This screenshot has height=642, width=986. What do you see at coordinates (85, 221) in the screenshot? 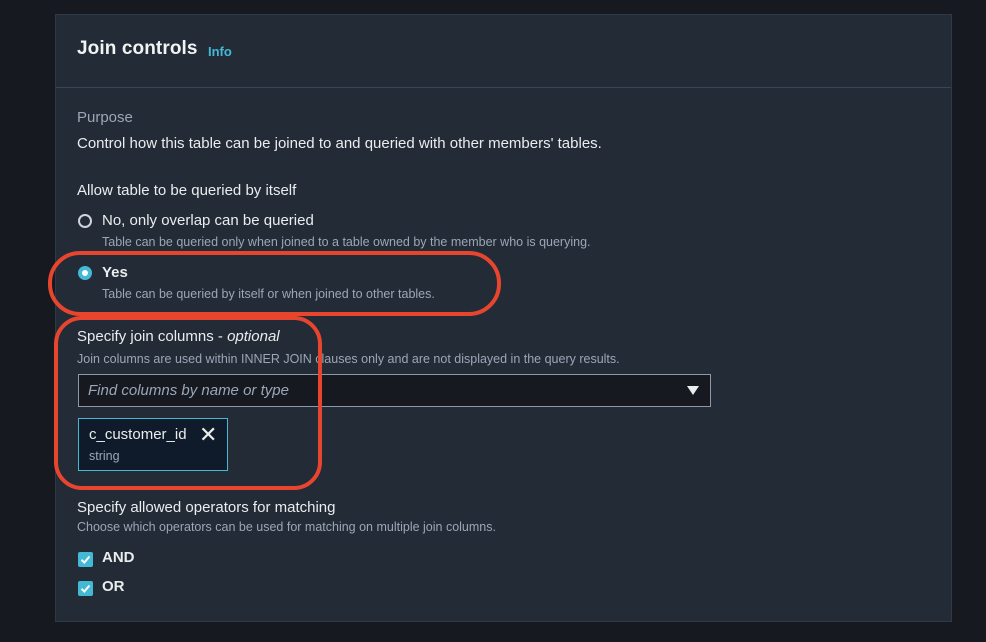
I see `radio-no-overlap` at bounding box center [85, 221].